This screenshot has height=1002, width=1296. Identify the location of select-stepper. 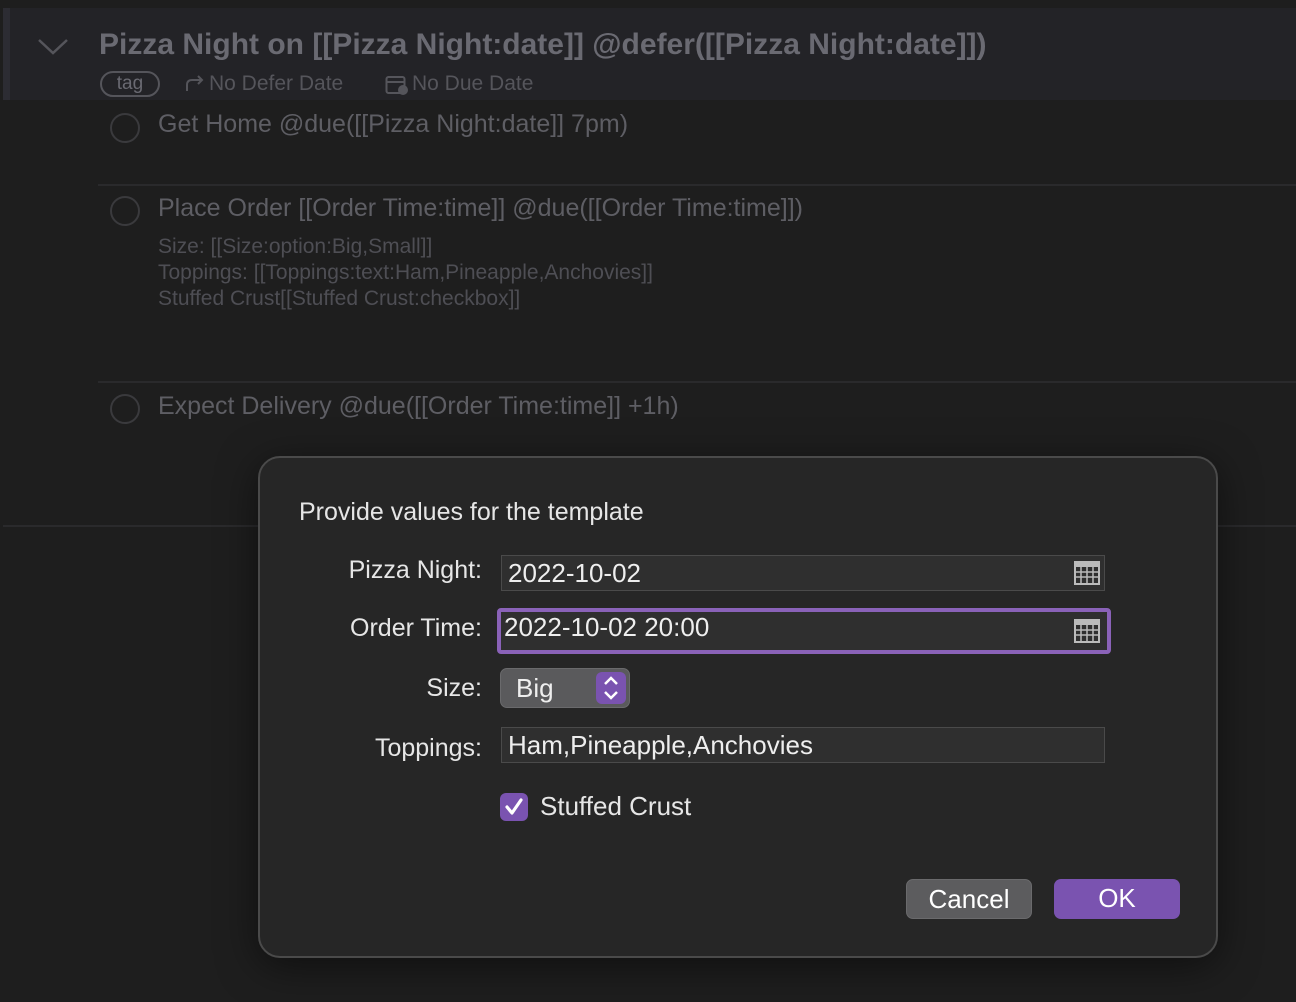
(611, 688).